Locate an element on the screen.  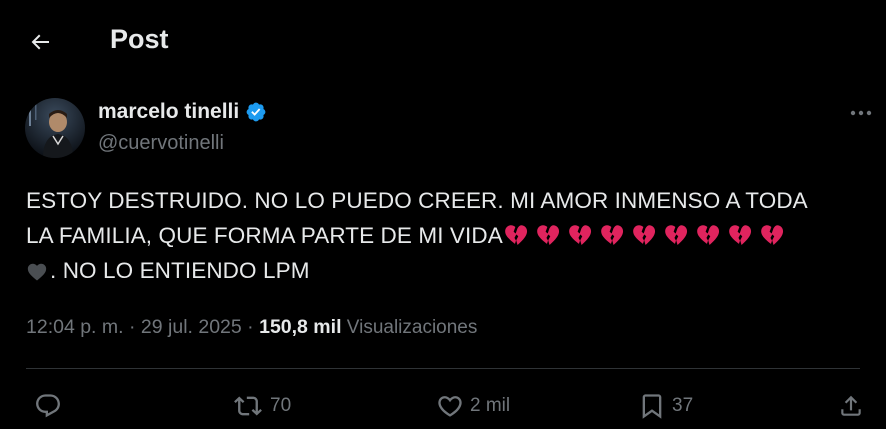
back-button is located at coordinates (40, 42).